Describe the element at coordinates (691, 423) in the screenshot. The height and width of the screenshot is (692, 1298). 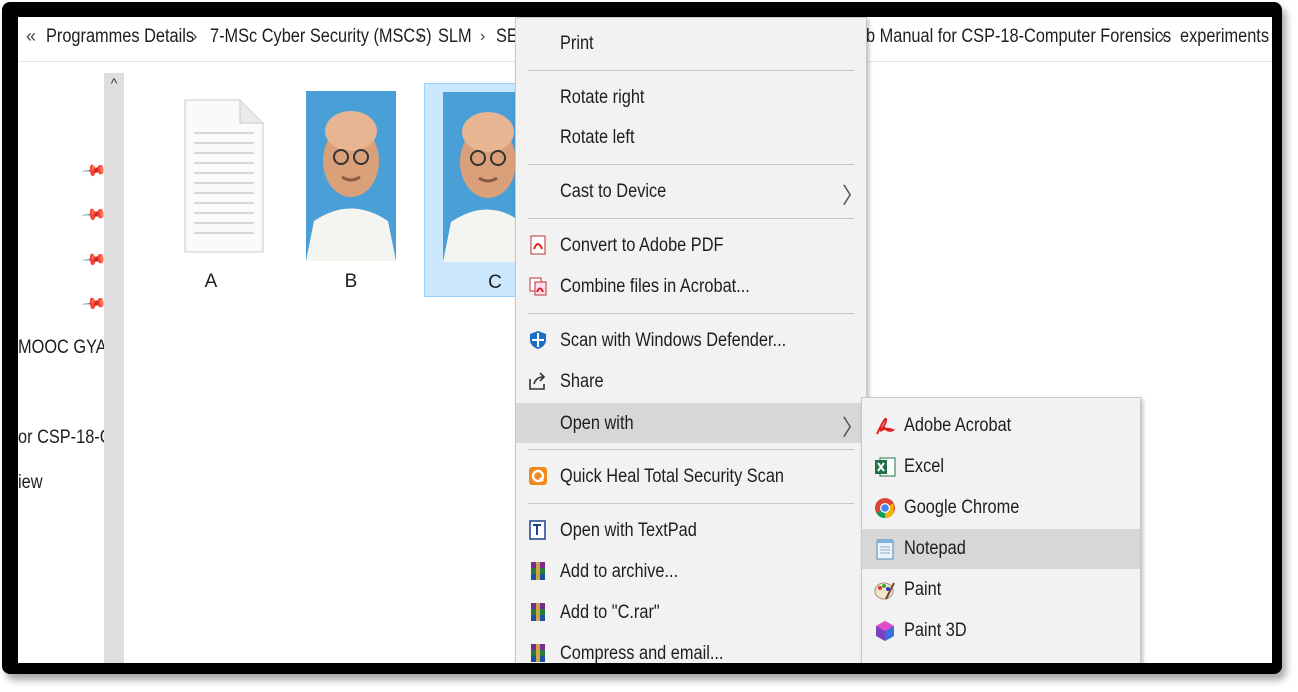
I see `menu-item-open-with: Open with 〉` at that location.